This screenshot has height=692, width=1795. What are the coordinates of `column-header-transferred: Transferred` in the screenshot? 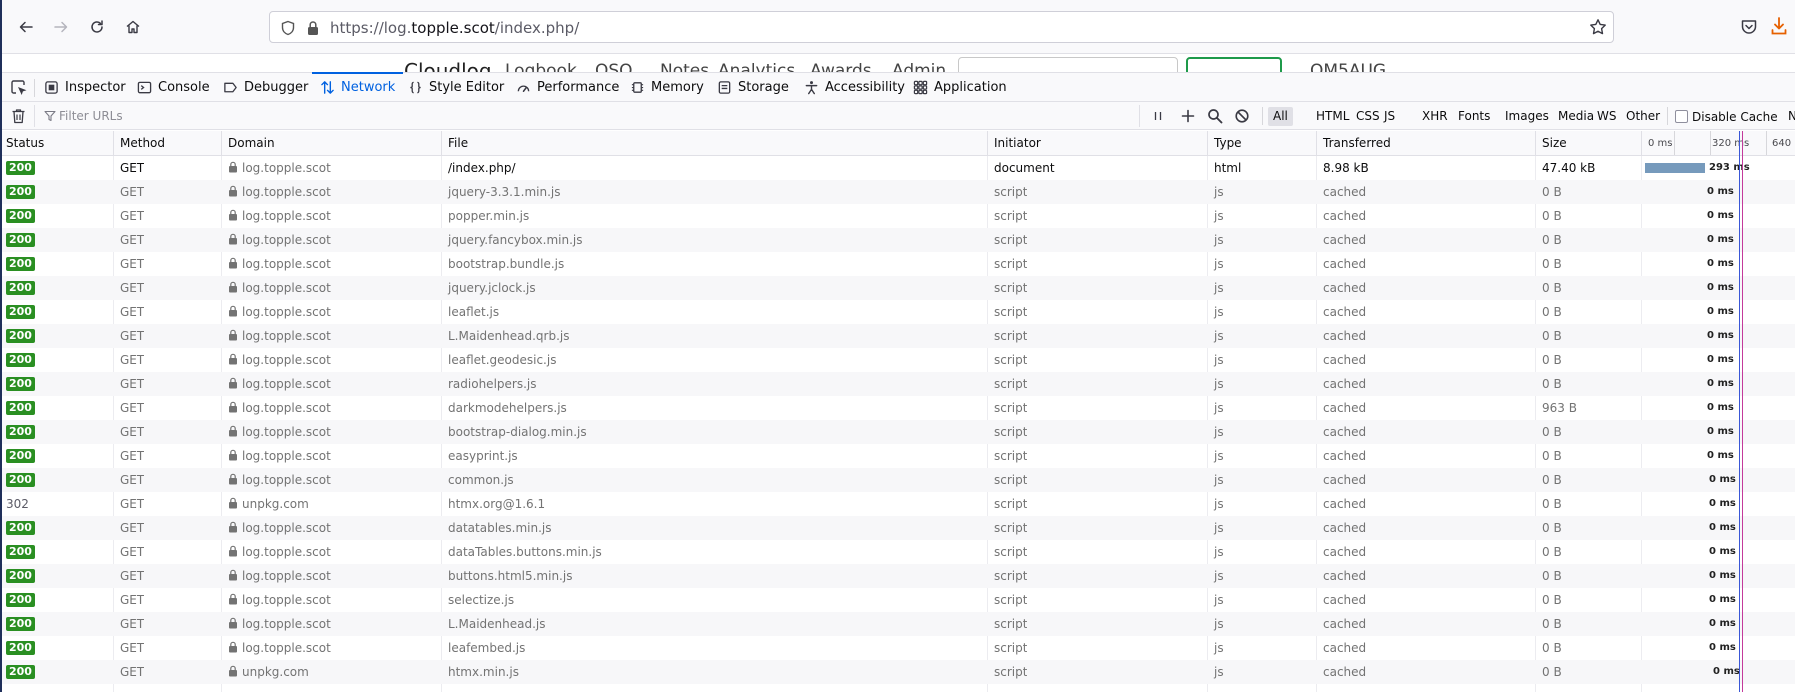 It's located at (1426, 143).